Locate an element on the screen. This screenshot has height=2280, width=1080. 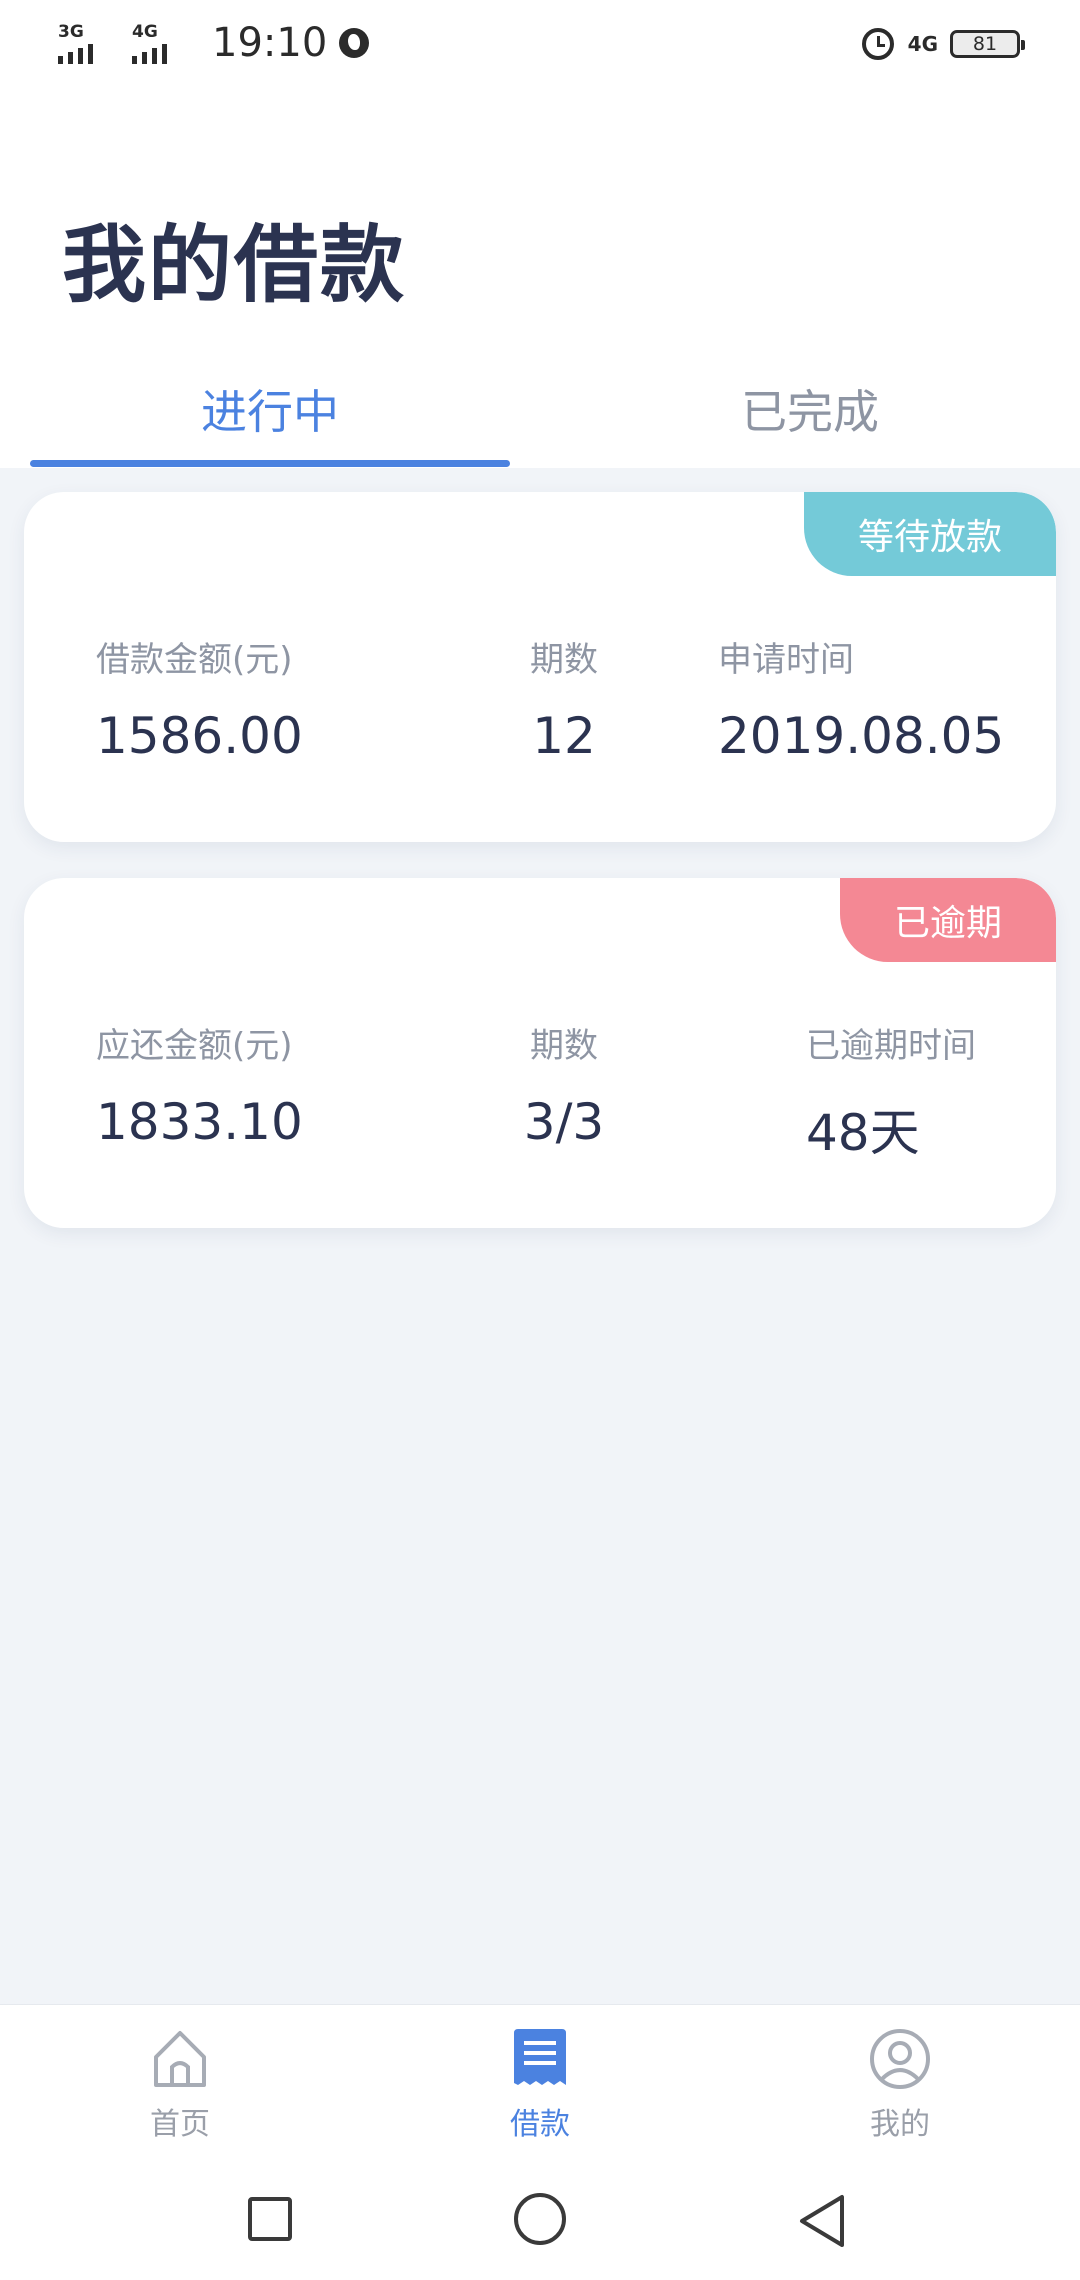
field-value: 1833.10 is located at coordinates (199, 1122).